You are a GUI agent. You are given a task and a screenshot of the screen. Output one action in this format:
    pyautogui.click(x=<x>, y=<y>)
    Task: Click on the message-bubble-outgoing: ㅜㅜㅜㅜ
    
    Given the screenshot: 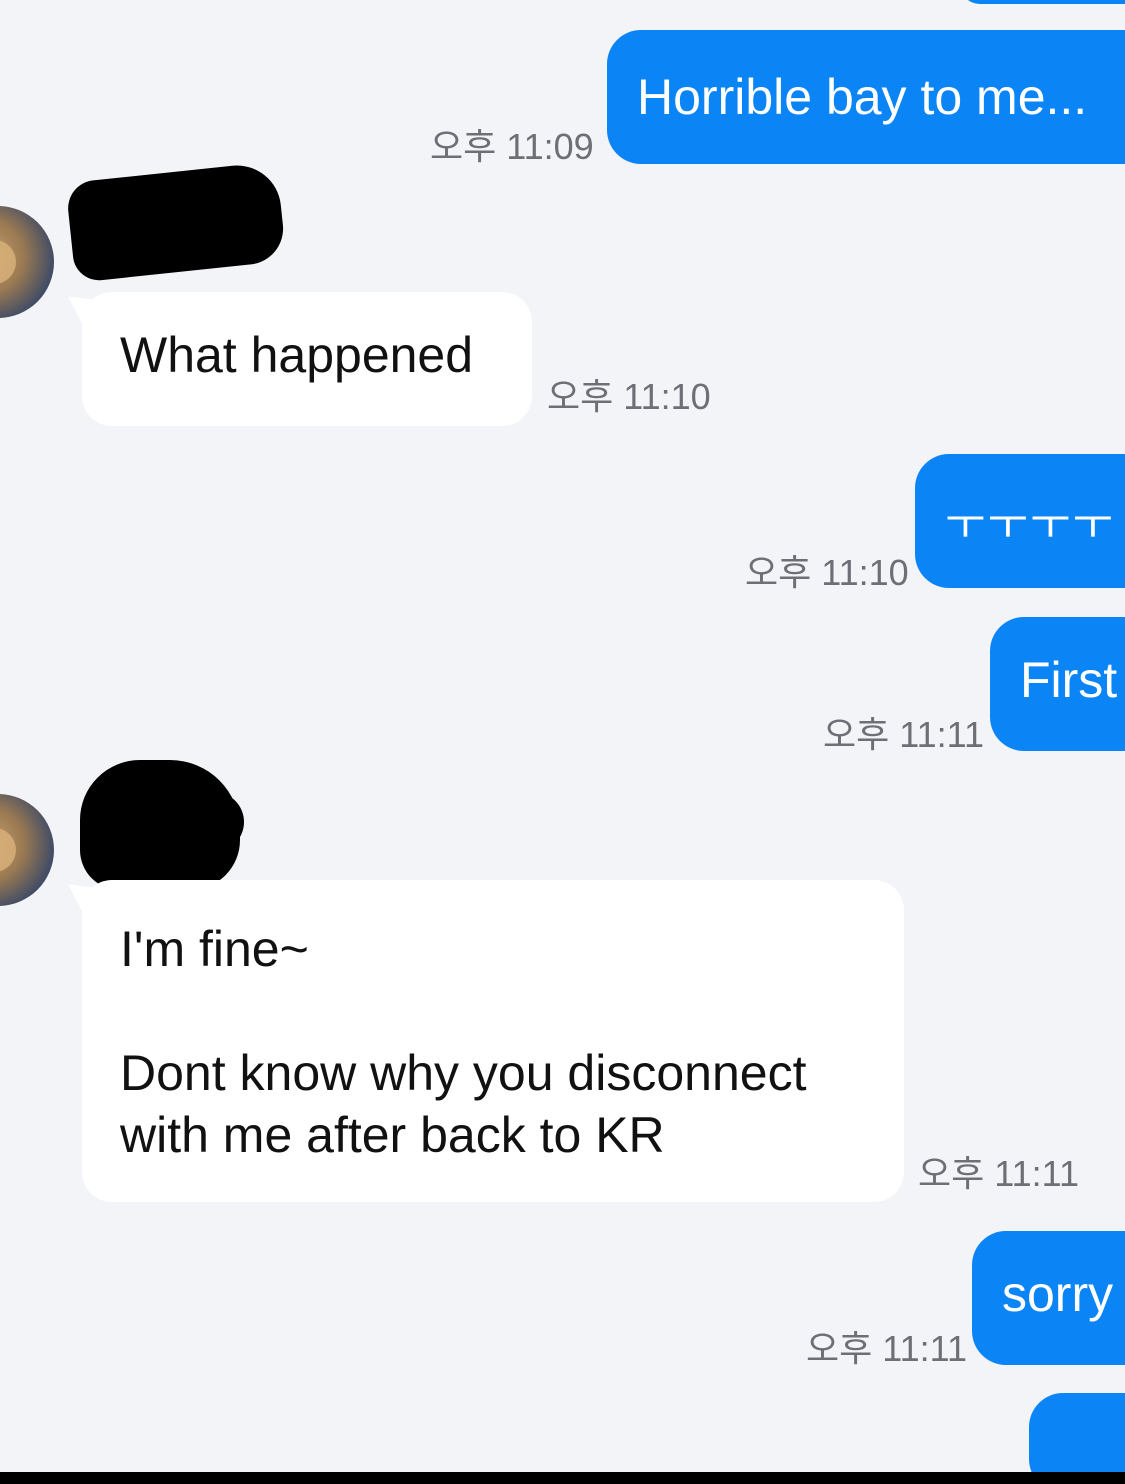 What is the action you would take?
    pyautogui.click(x=1020, y=521)
    